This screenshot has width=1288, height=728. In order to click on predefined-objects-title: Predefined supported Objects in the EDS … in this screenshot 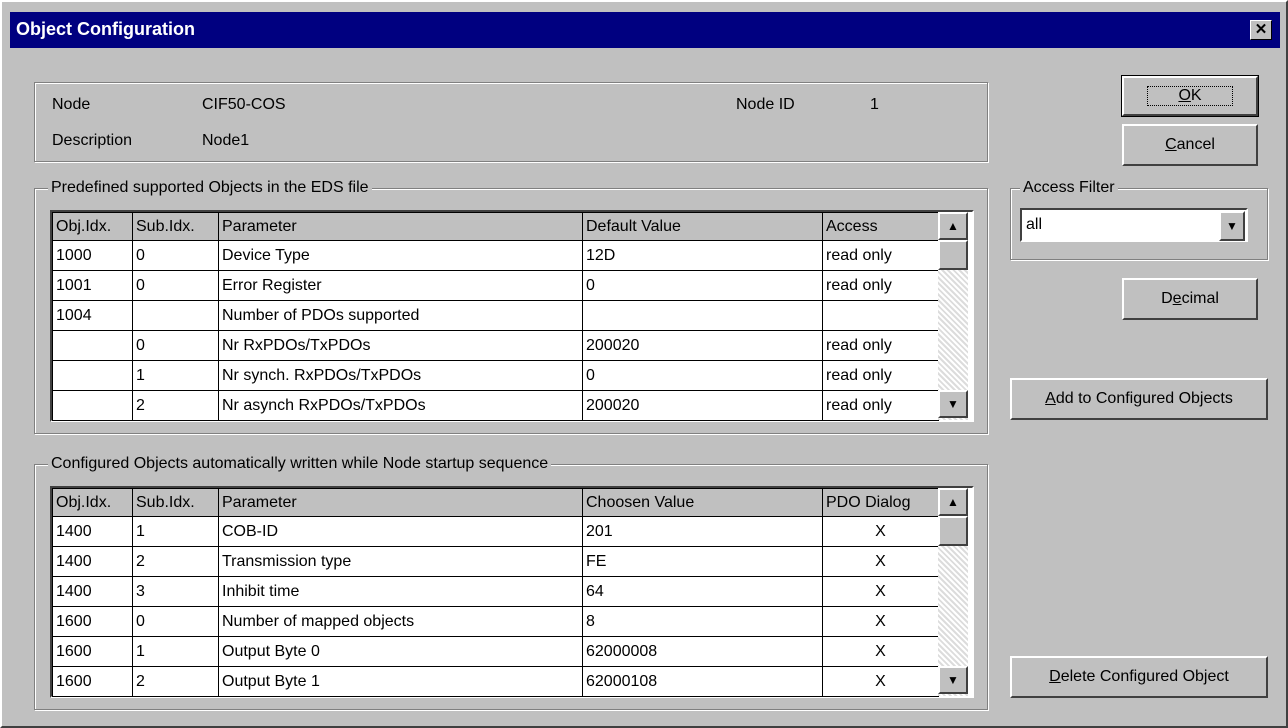, I will do `click(210, 188)`.